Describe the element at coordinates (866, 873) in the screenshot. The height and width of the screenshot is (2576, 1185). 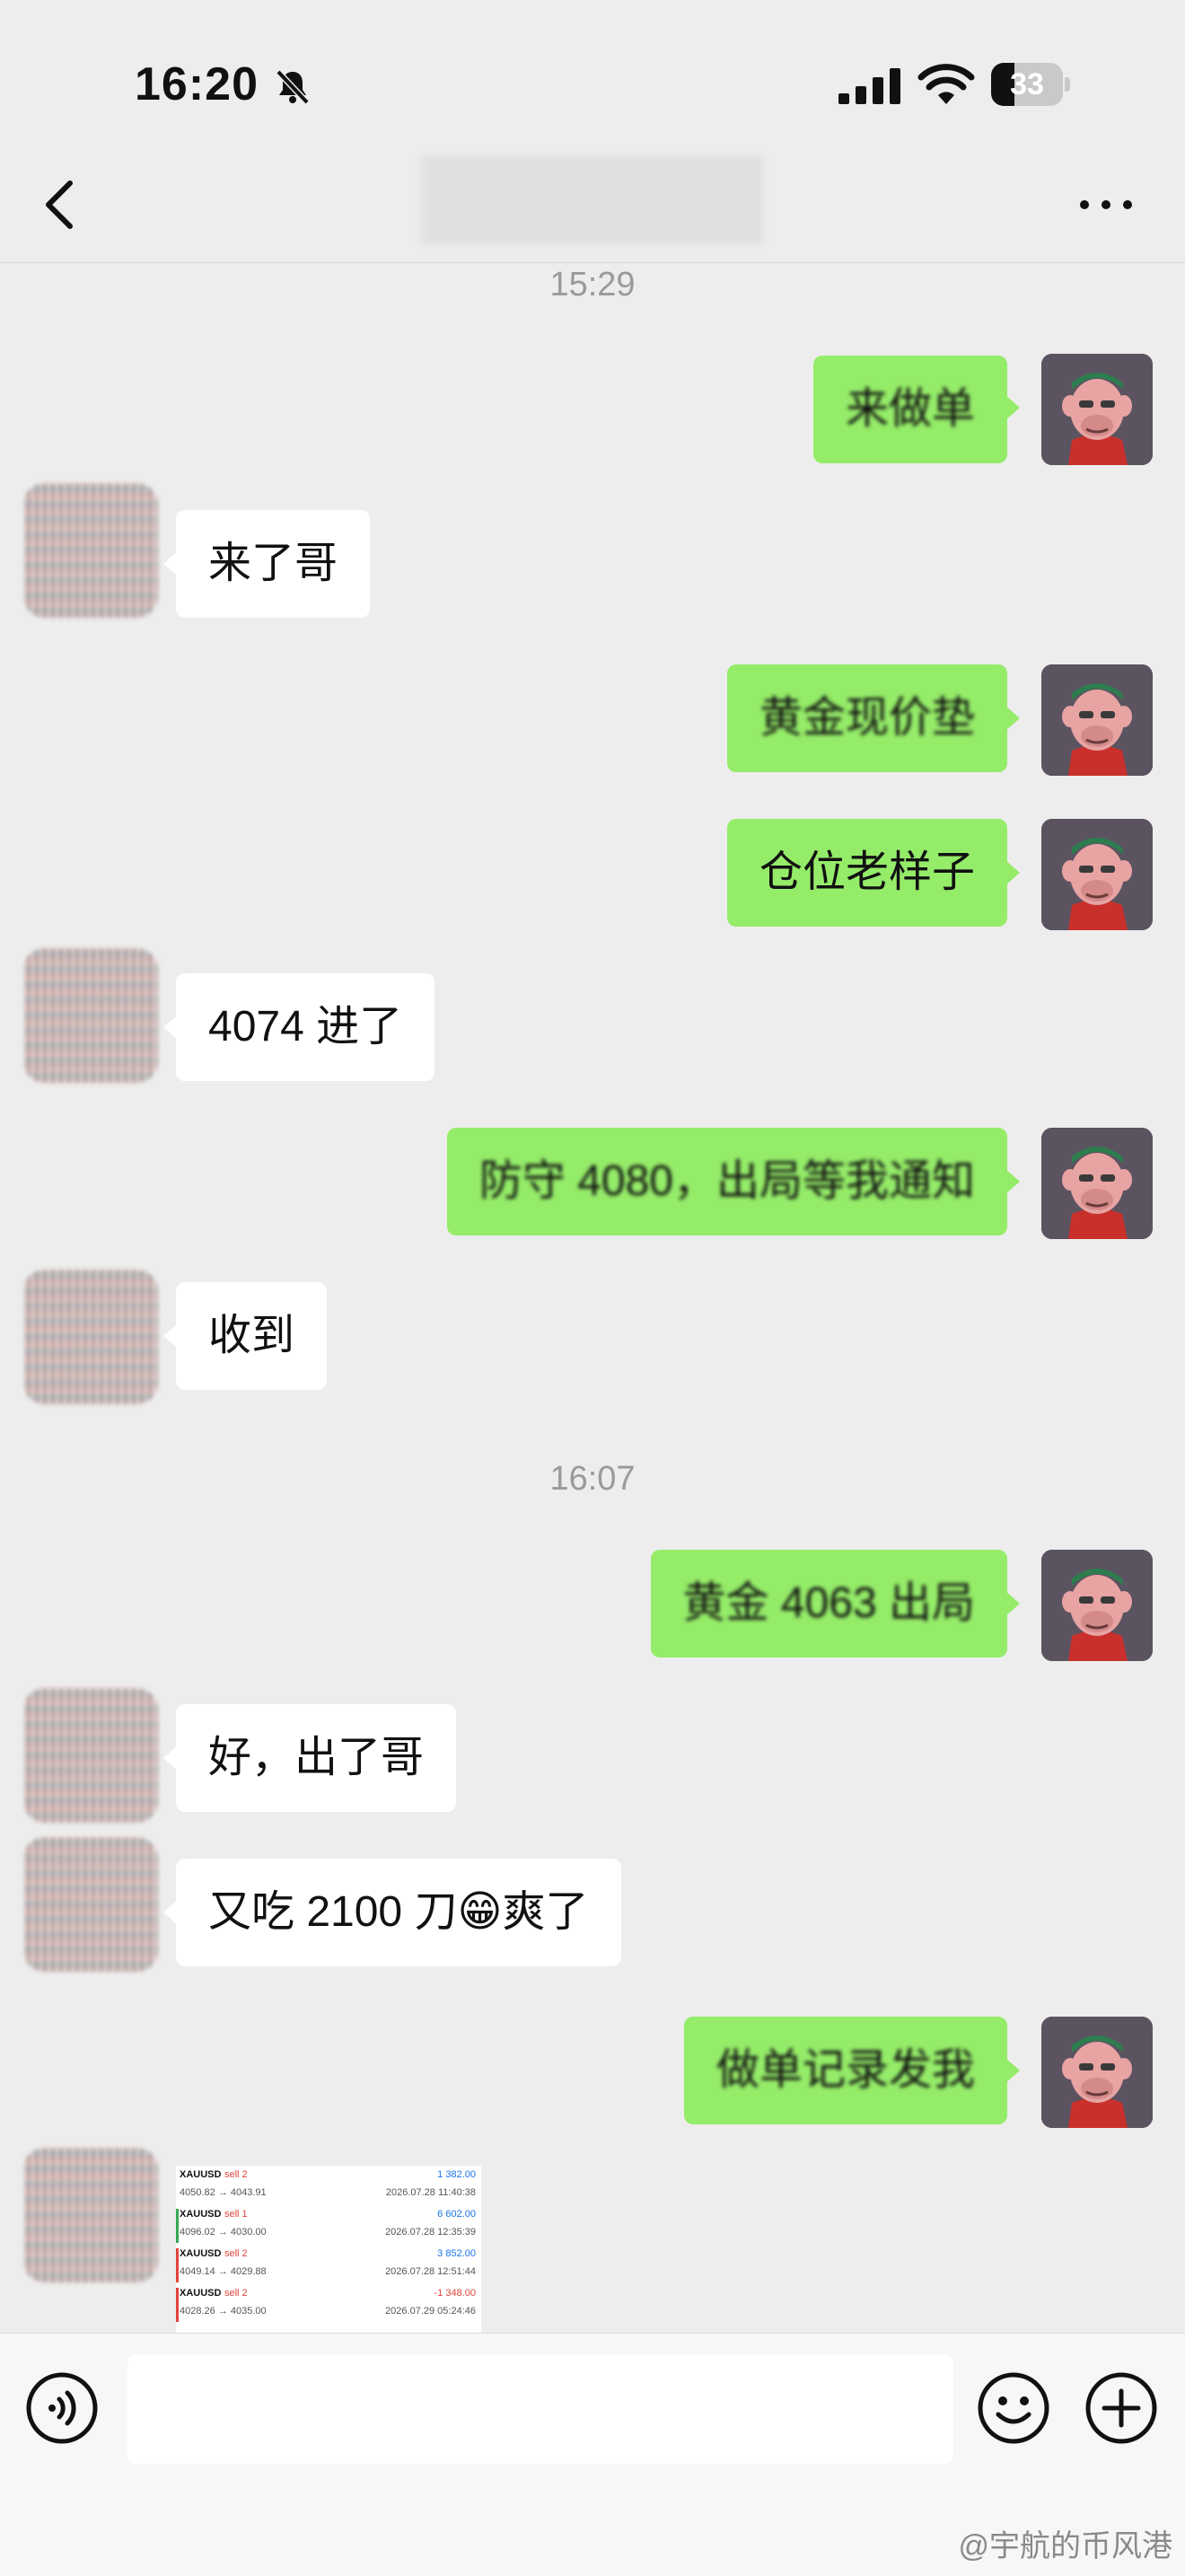
I see `message-bubble-sent: 仓位老样子` at that location.